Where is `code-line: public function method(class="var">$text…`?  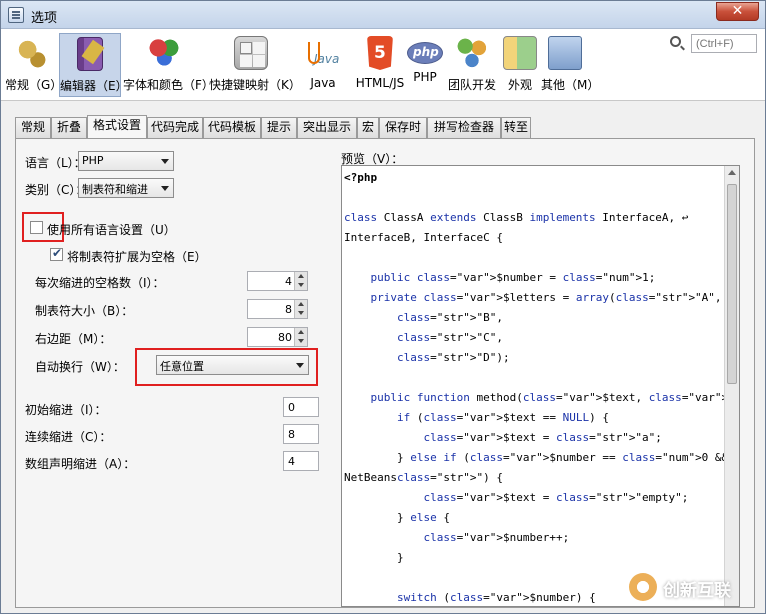
code-line: public function method(class="var">$text… is located at coordinates (555, 397).